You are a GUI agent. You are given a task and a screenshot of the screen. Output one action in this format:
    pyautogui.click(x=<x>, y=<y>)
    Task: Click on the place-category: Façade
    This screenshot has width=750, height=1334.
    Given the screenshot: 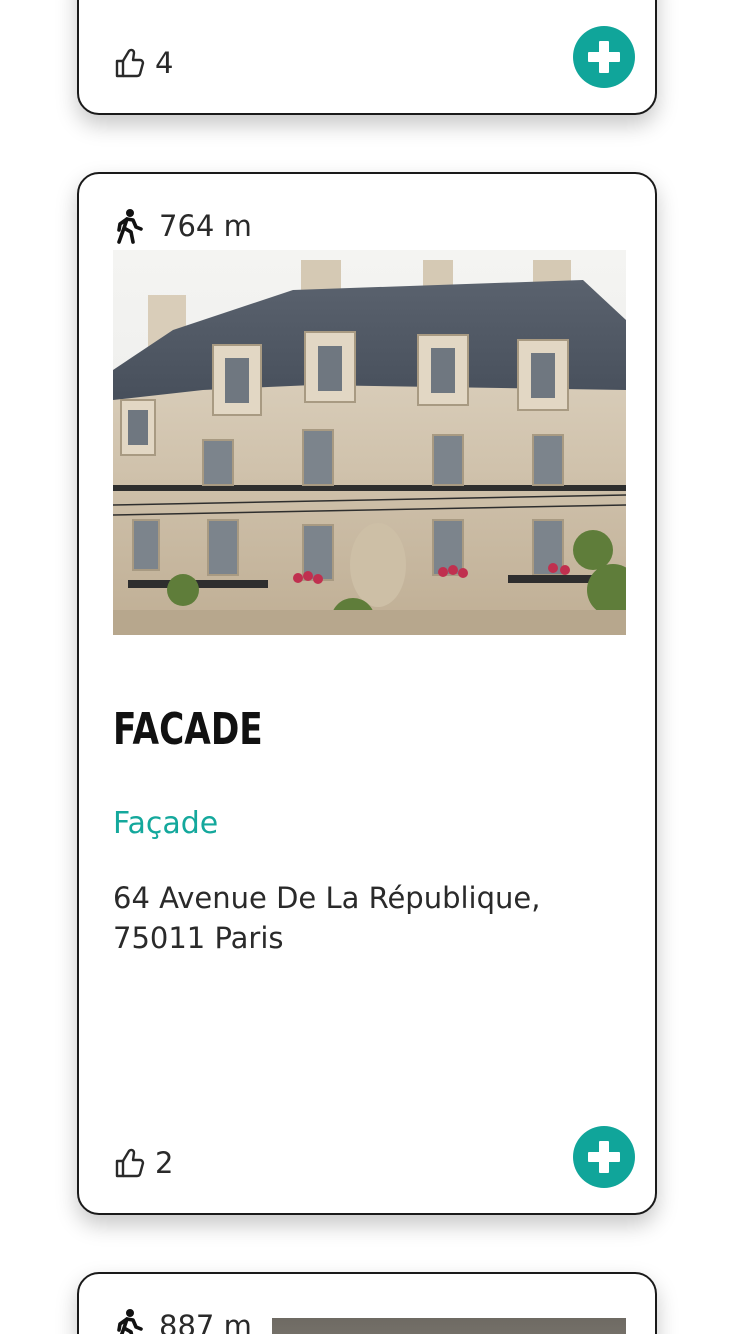 What is the action you would take?
    pyautogui.click(x=165, y=823)
    